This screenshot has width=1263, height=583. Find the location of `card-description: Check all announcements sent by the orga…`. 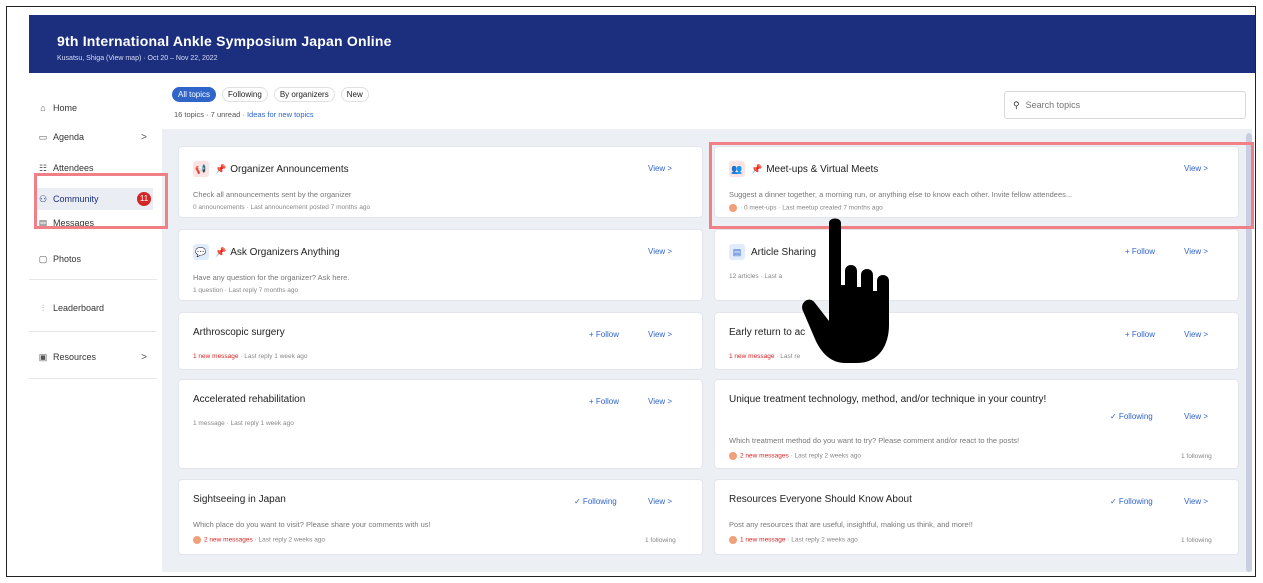

card-description: Check all announcements sent by the orga… is located at coordinates (272, 194).